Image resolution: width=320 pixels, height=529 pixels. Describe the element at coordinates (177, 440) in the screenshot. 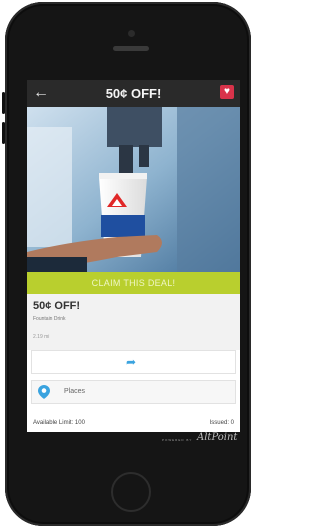

I see `powered-by-label: POWERED BY` at that location.